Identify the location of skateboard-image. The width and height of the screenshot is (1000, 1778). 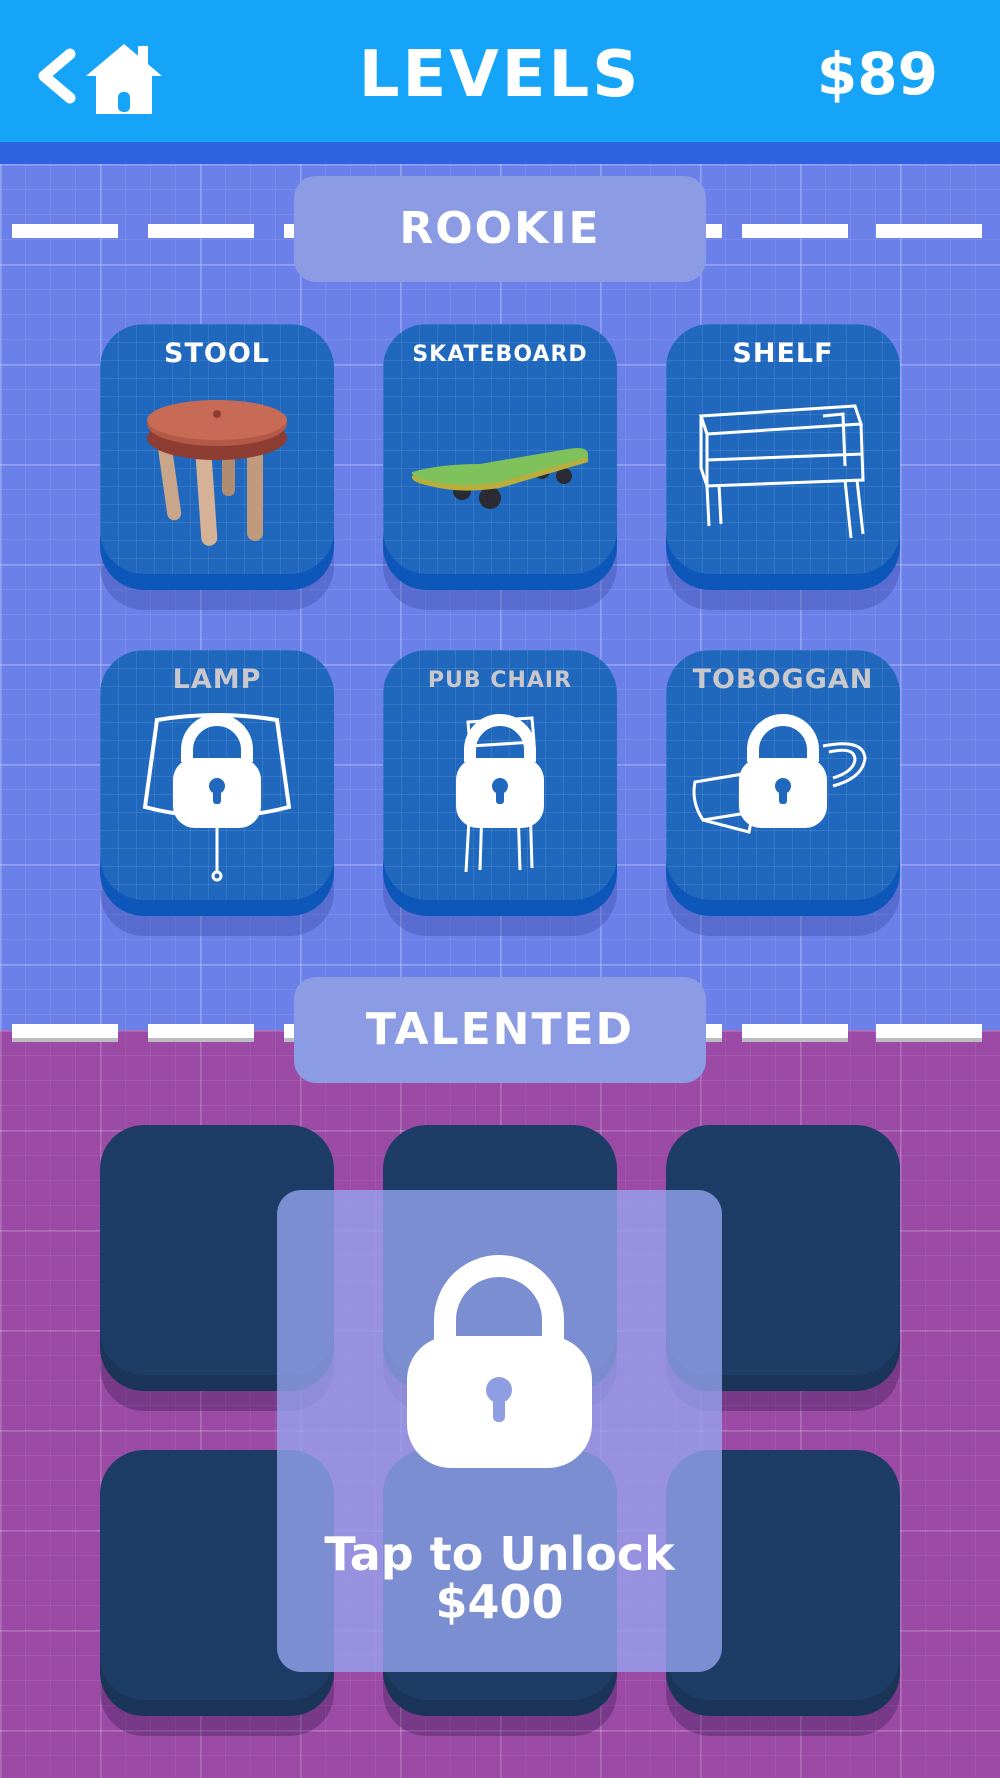
(500, 478).